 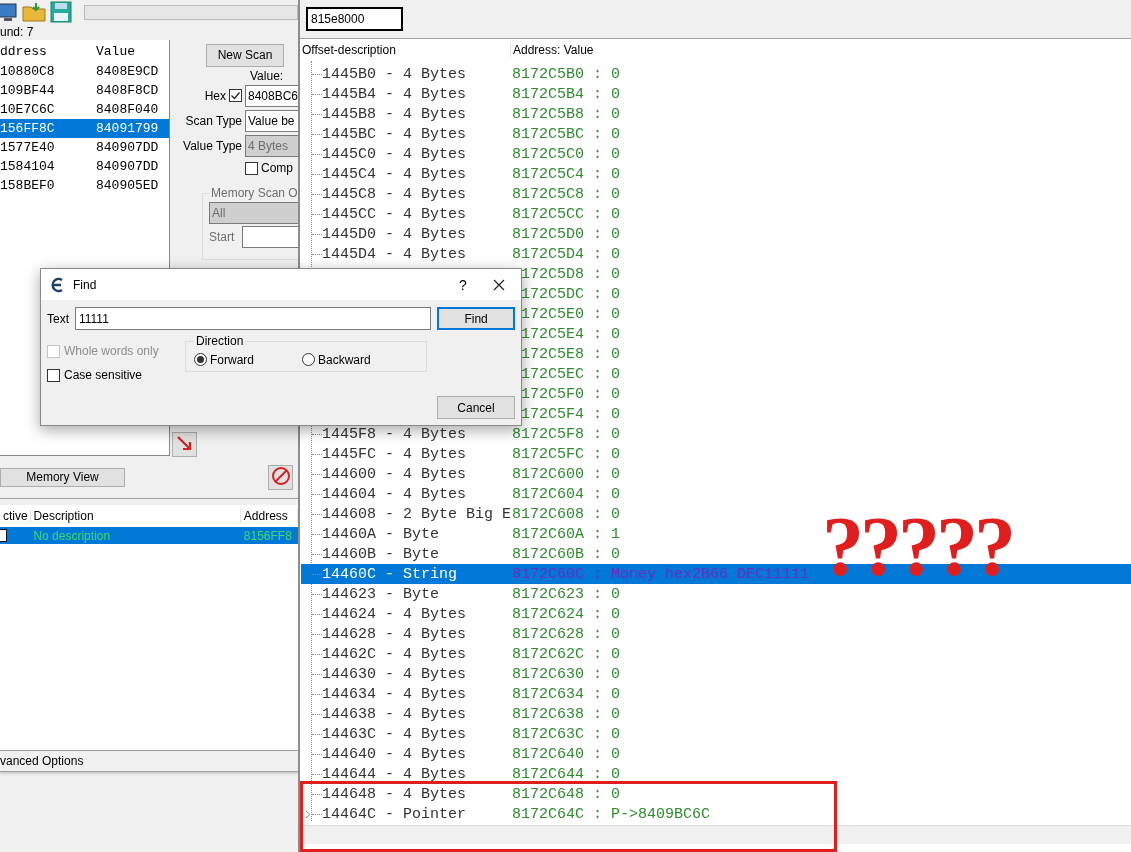 I want to click on start-label: Start, so click(x=222, y=237).